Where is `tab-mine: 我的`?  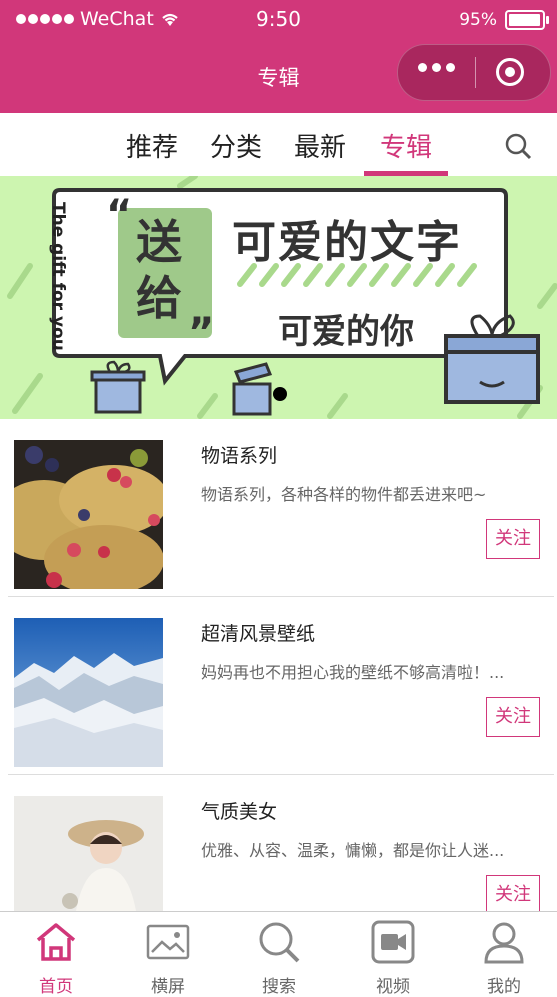
tab-mine: 我的 is located at coordinates (504, 954).